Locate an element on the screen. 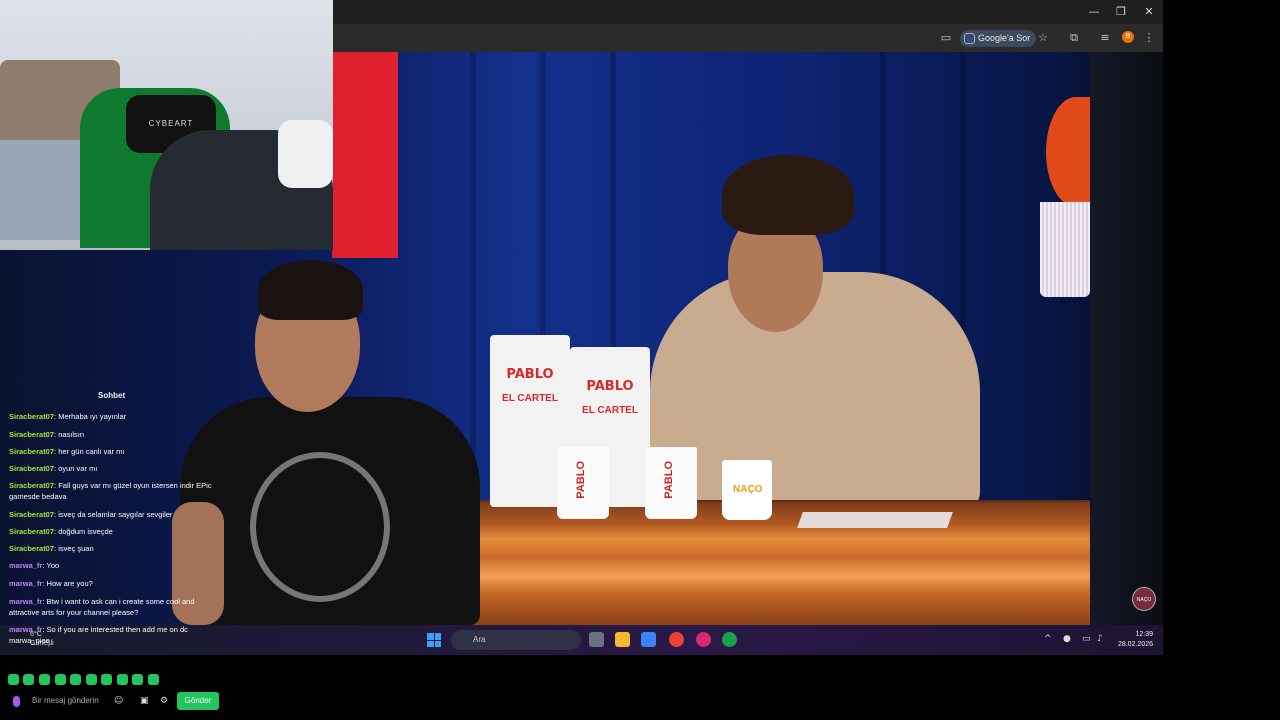  file-explorer-icon is located at coordinates (622, 639).